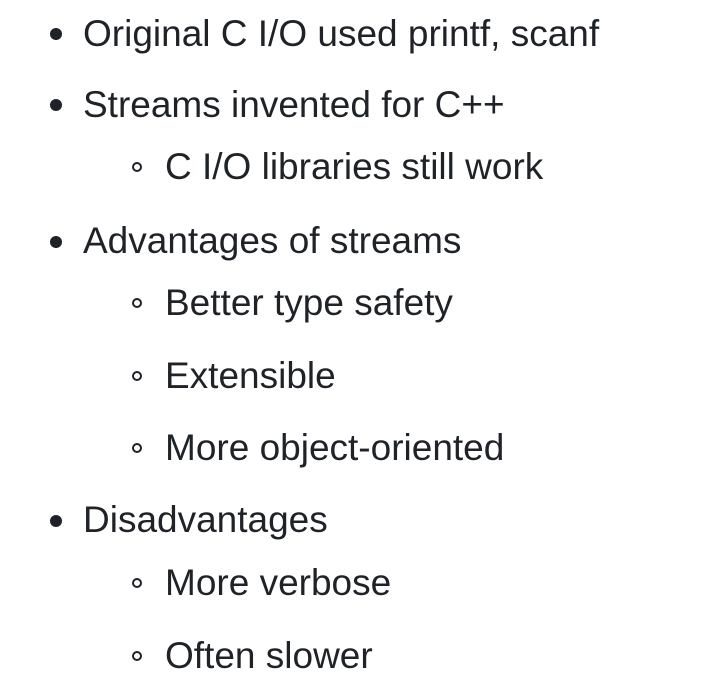  I want to click on sub-list-item-label: More verbose, so click(278, 582).